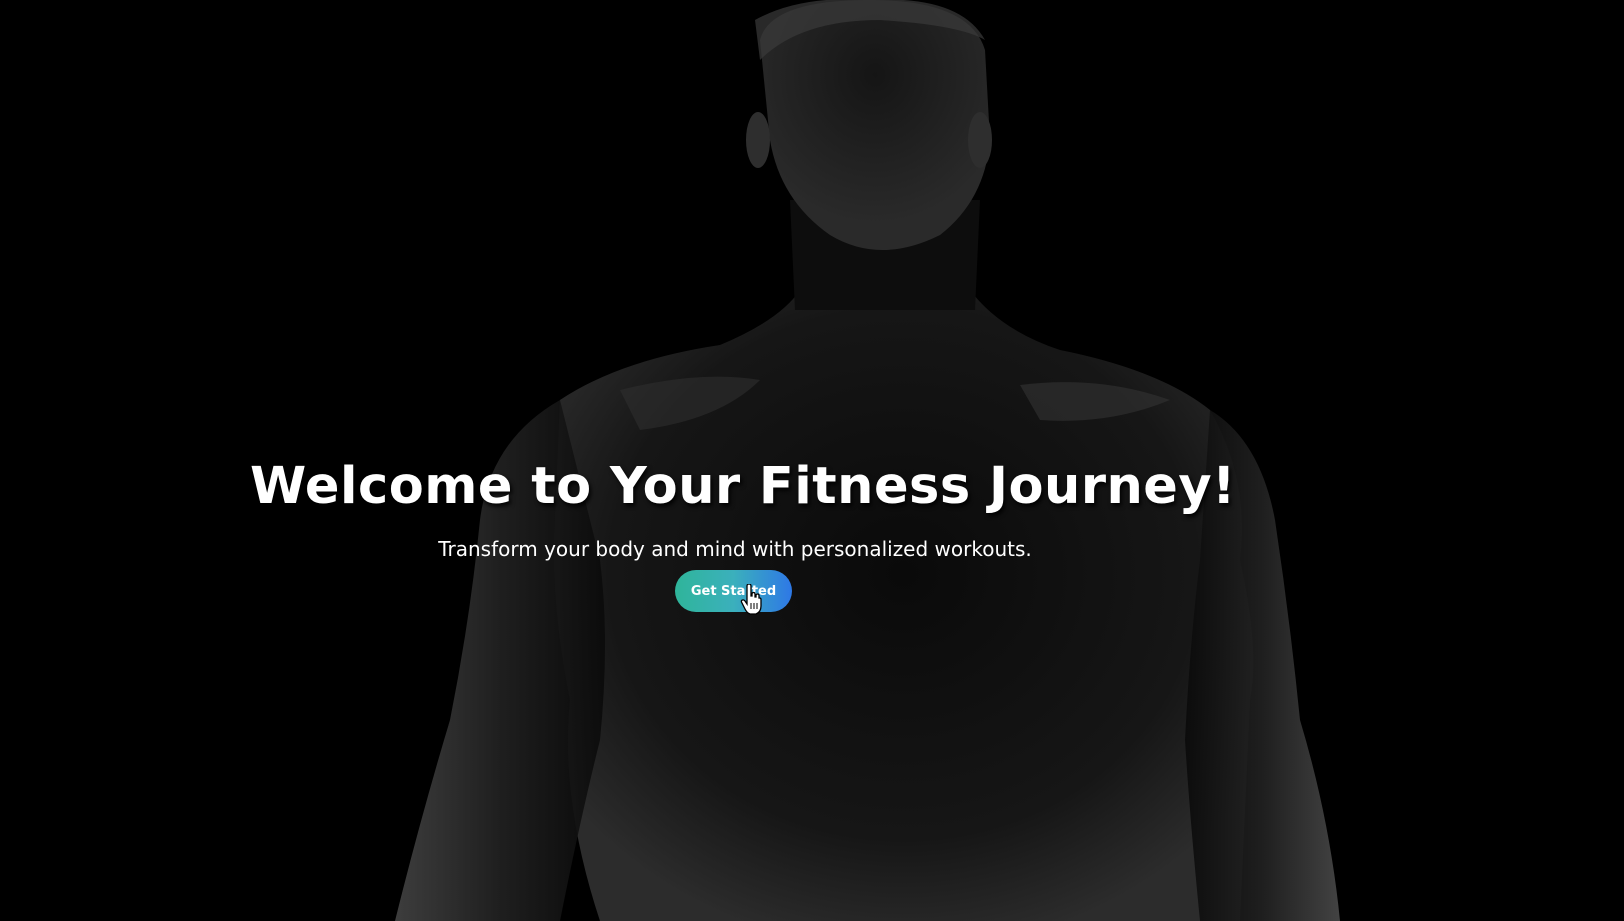  What do you see at coordinates (733, 591) in the screenshot?
I see `get-started-button: Get Started` at bounding box center [733, 591].